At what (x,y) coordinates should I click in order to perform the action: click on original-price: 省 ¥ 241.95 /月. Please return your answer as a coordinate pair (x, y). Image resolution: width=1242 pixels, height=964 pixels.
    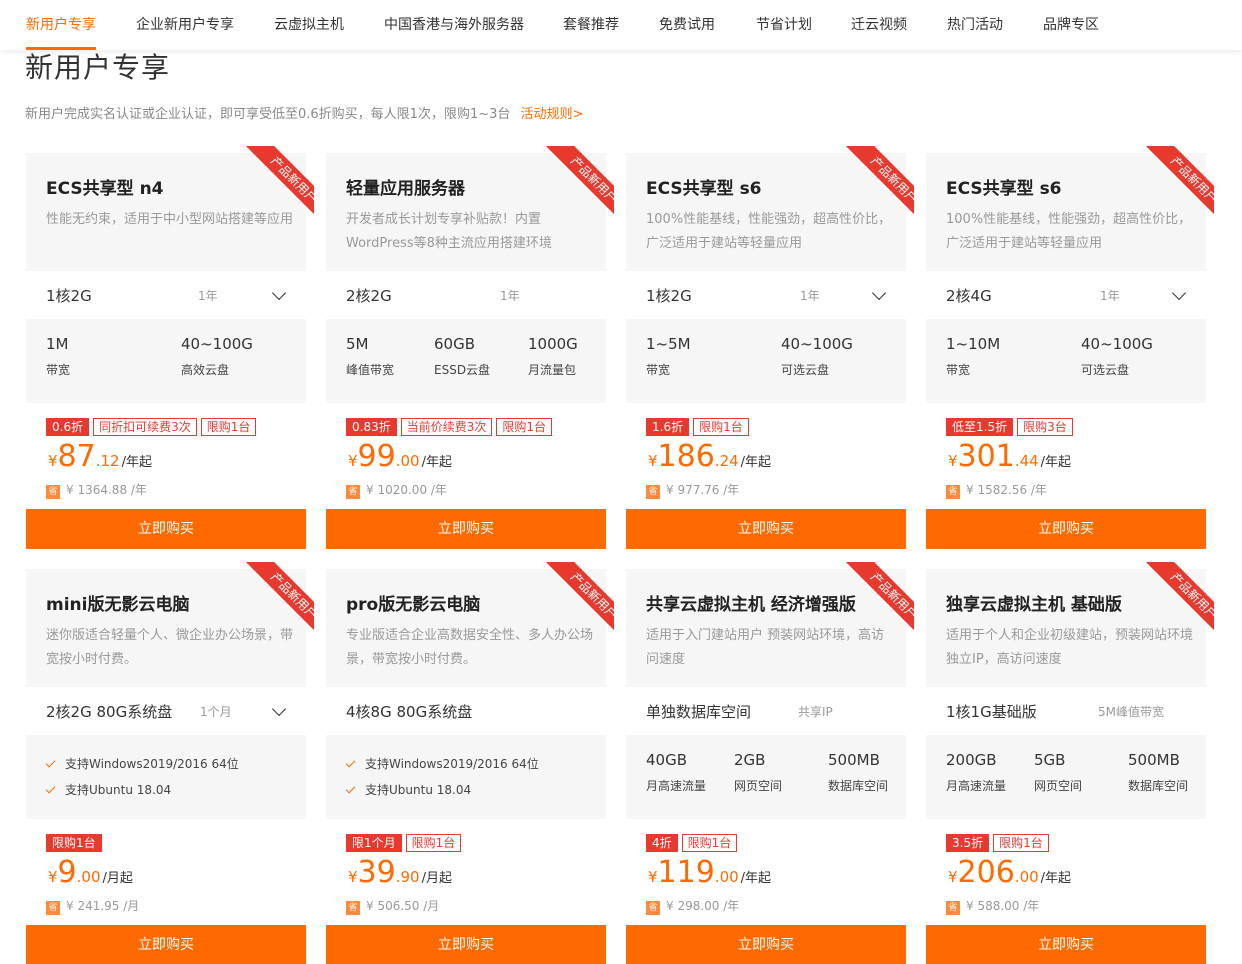
    Looking at the image, I should click on (92, 906).